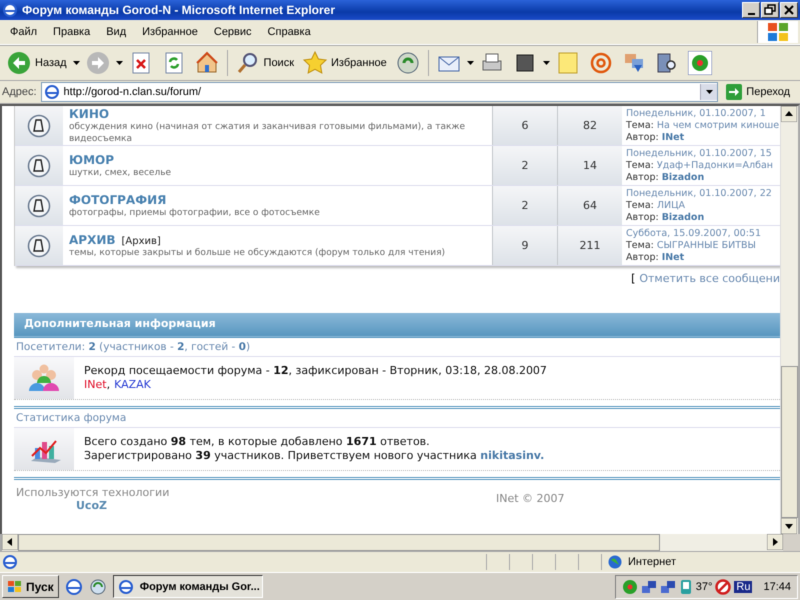  Describe the element at coordinates (568, 63) in the screenshot. I see `note-icon` at that location.